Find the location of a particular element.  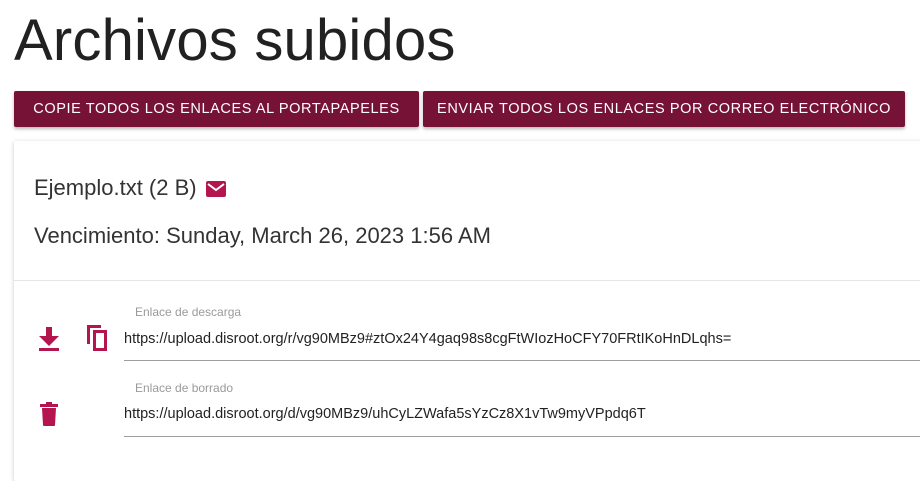

divider is located at coordinates (467, 280).